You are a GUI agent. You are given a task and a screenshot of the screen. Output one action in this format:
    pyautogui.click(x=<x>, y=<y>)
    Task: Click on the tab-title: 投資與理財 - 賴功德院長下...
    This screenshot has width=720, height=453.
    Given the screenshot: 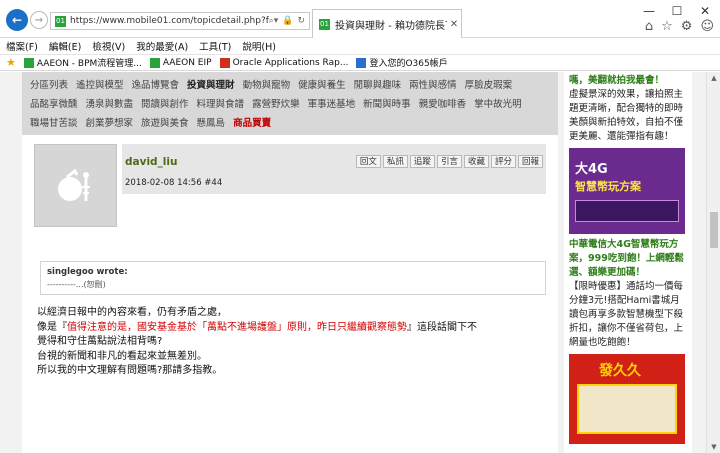 What is the action you would take?
    pyautogui.click(x=391, y=26)
    